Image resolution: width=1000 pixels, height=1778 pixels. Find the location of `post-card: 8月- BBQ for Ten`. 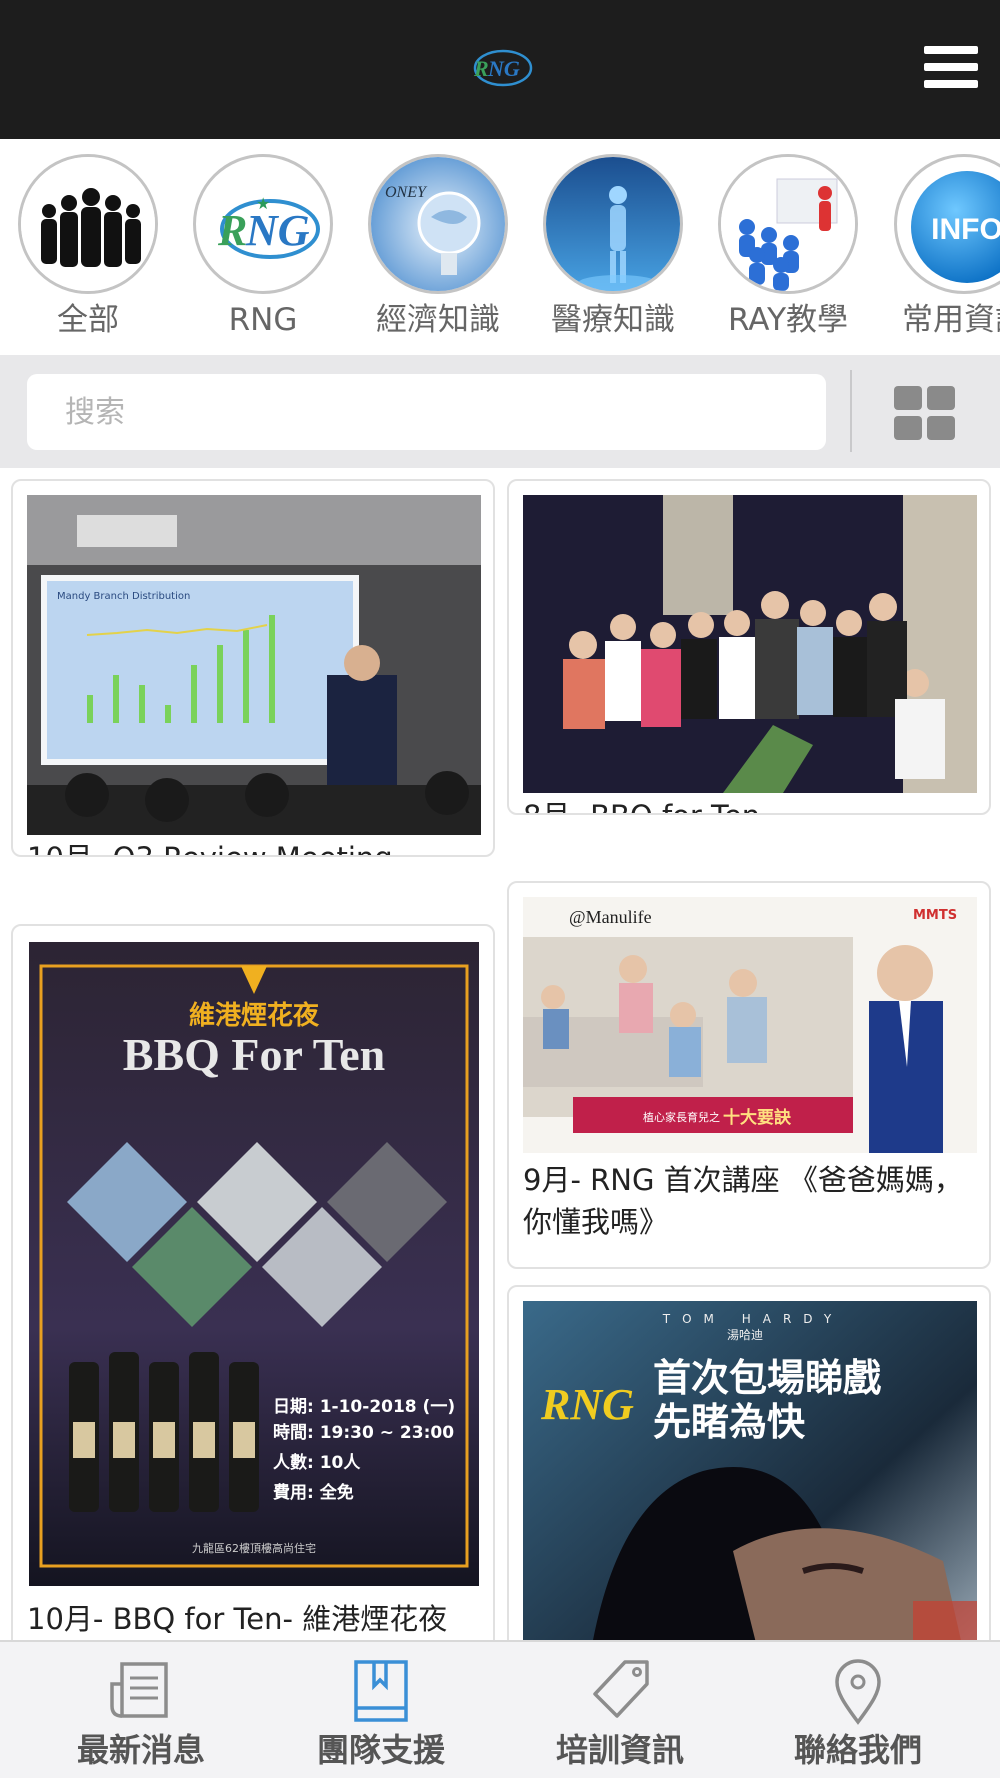

post-card: 8月- BBQ for Ten is located at coordinates (749, 647).